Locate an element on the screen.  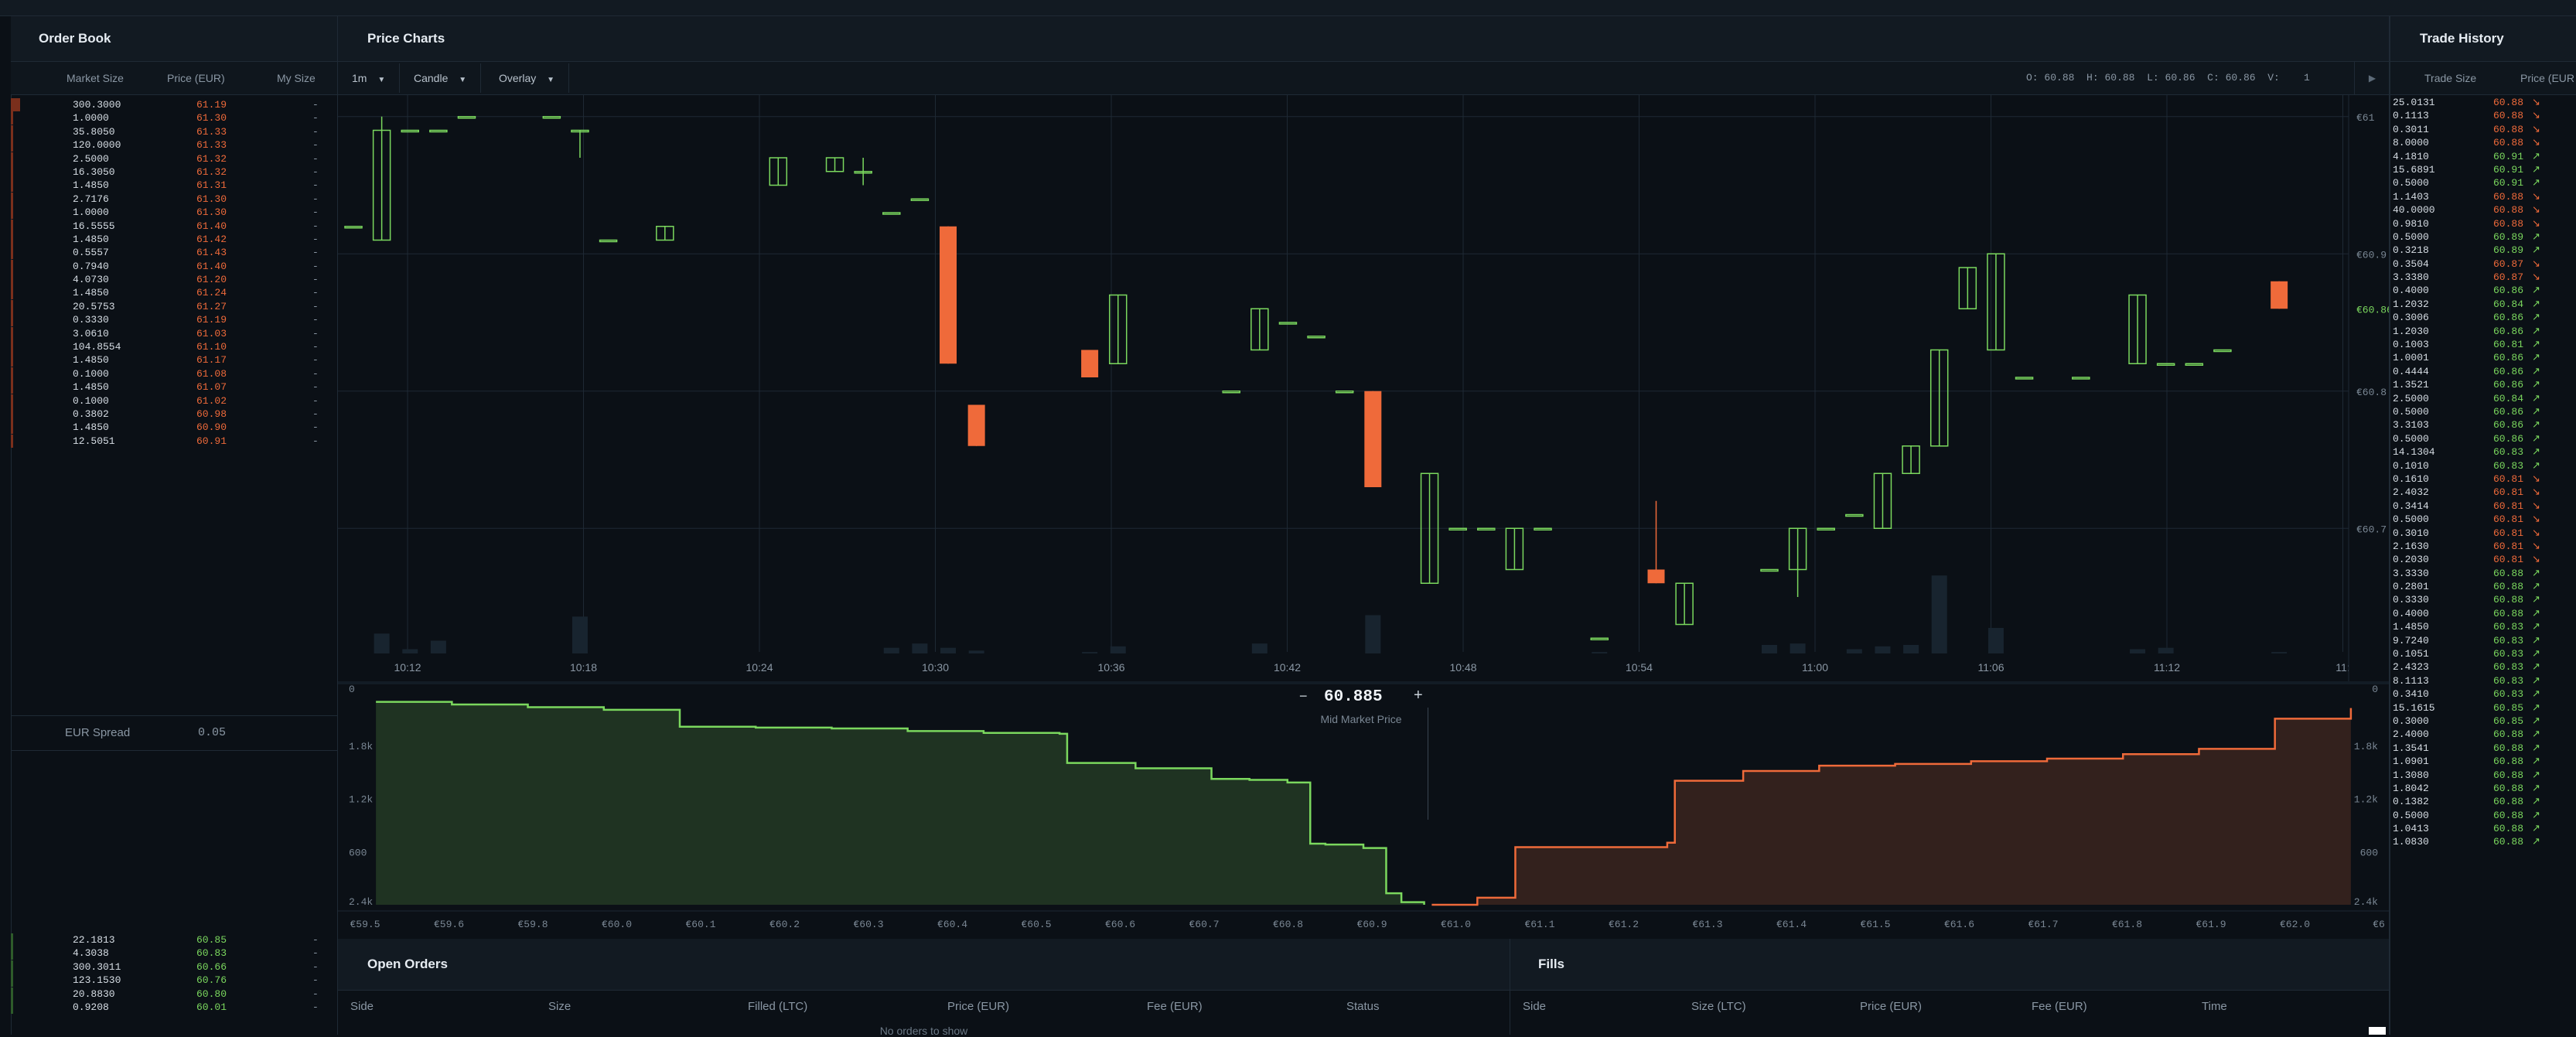
market-size: 300.3011 is located at coordinates (97, 966).